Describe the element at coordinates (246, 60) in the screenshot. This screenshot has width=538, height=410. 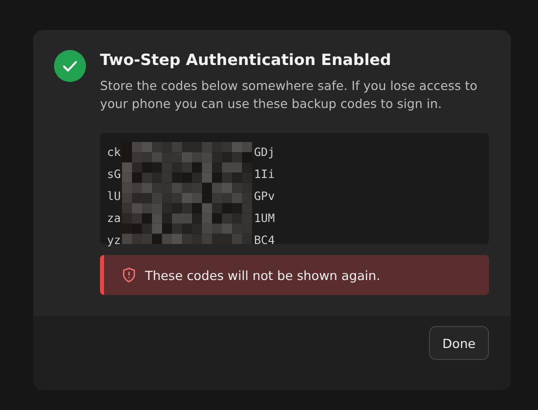
I see `dialog-title: Two-Step Authentication Enabled` at that location.